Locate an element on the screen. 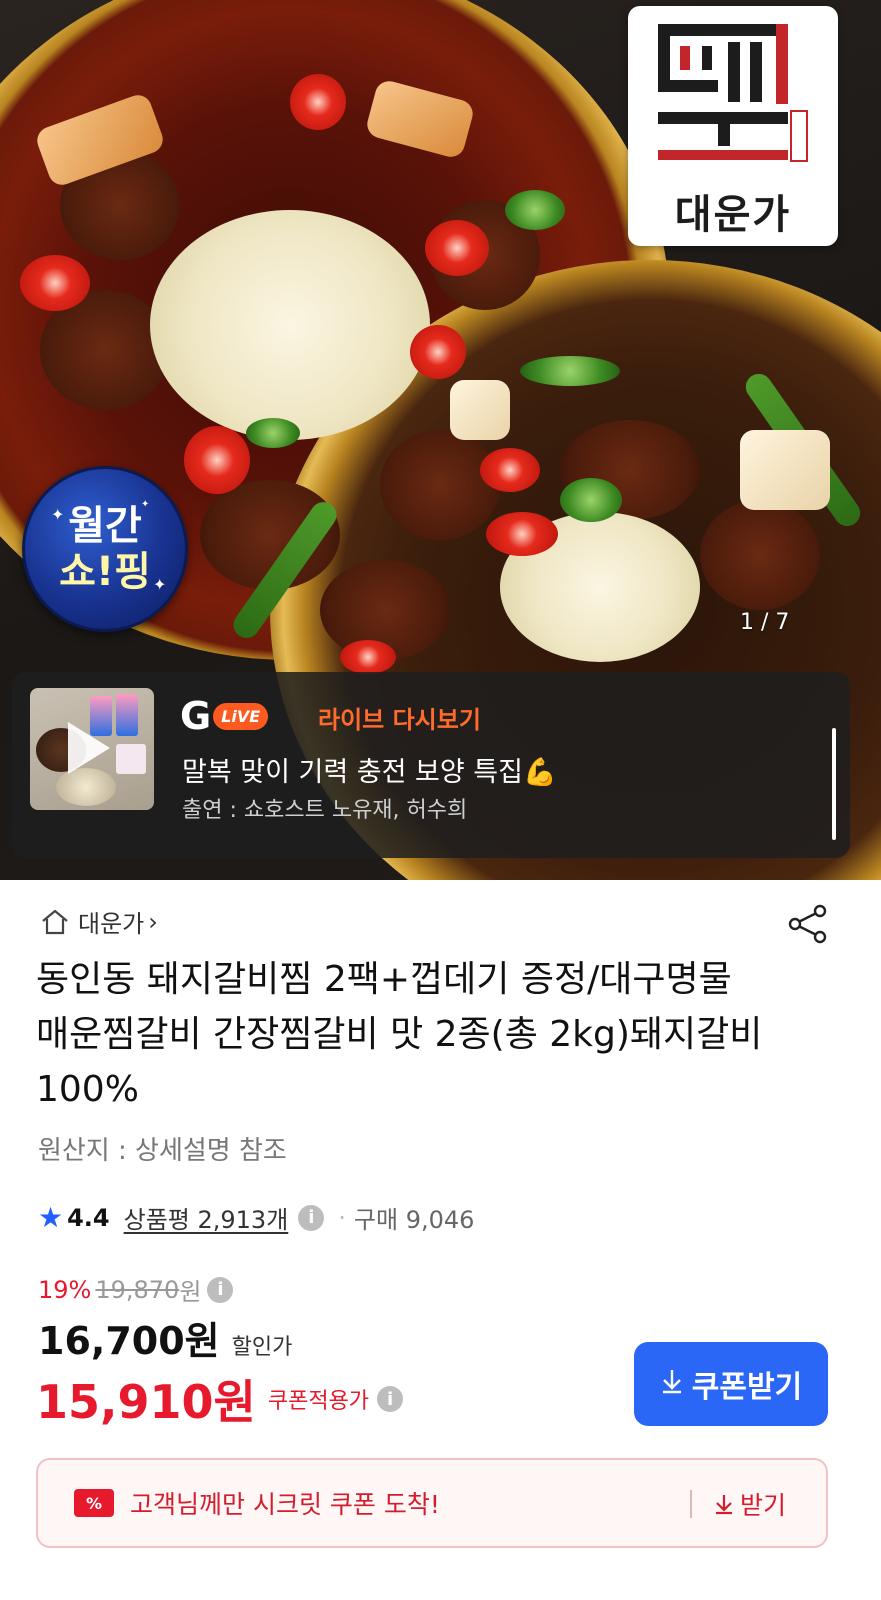 The height and width of the screenshot is (1600, 881). secret-coupon-text: 고객님께만 시크릿 쿠폰 도착! is located at coordinates (285, 1504).